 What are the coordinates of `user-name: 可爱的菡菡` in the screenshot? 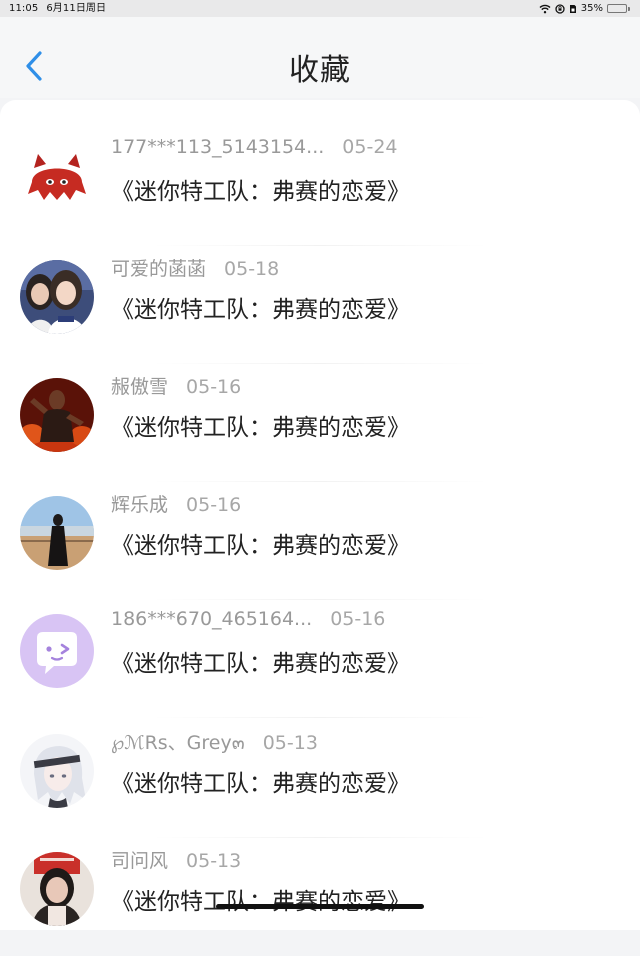 It's located at (159, 269).